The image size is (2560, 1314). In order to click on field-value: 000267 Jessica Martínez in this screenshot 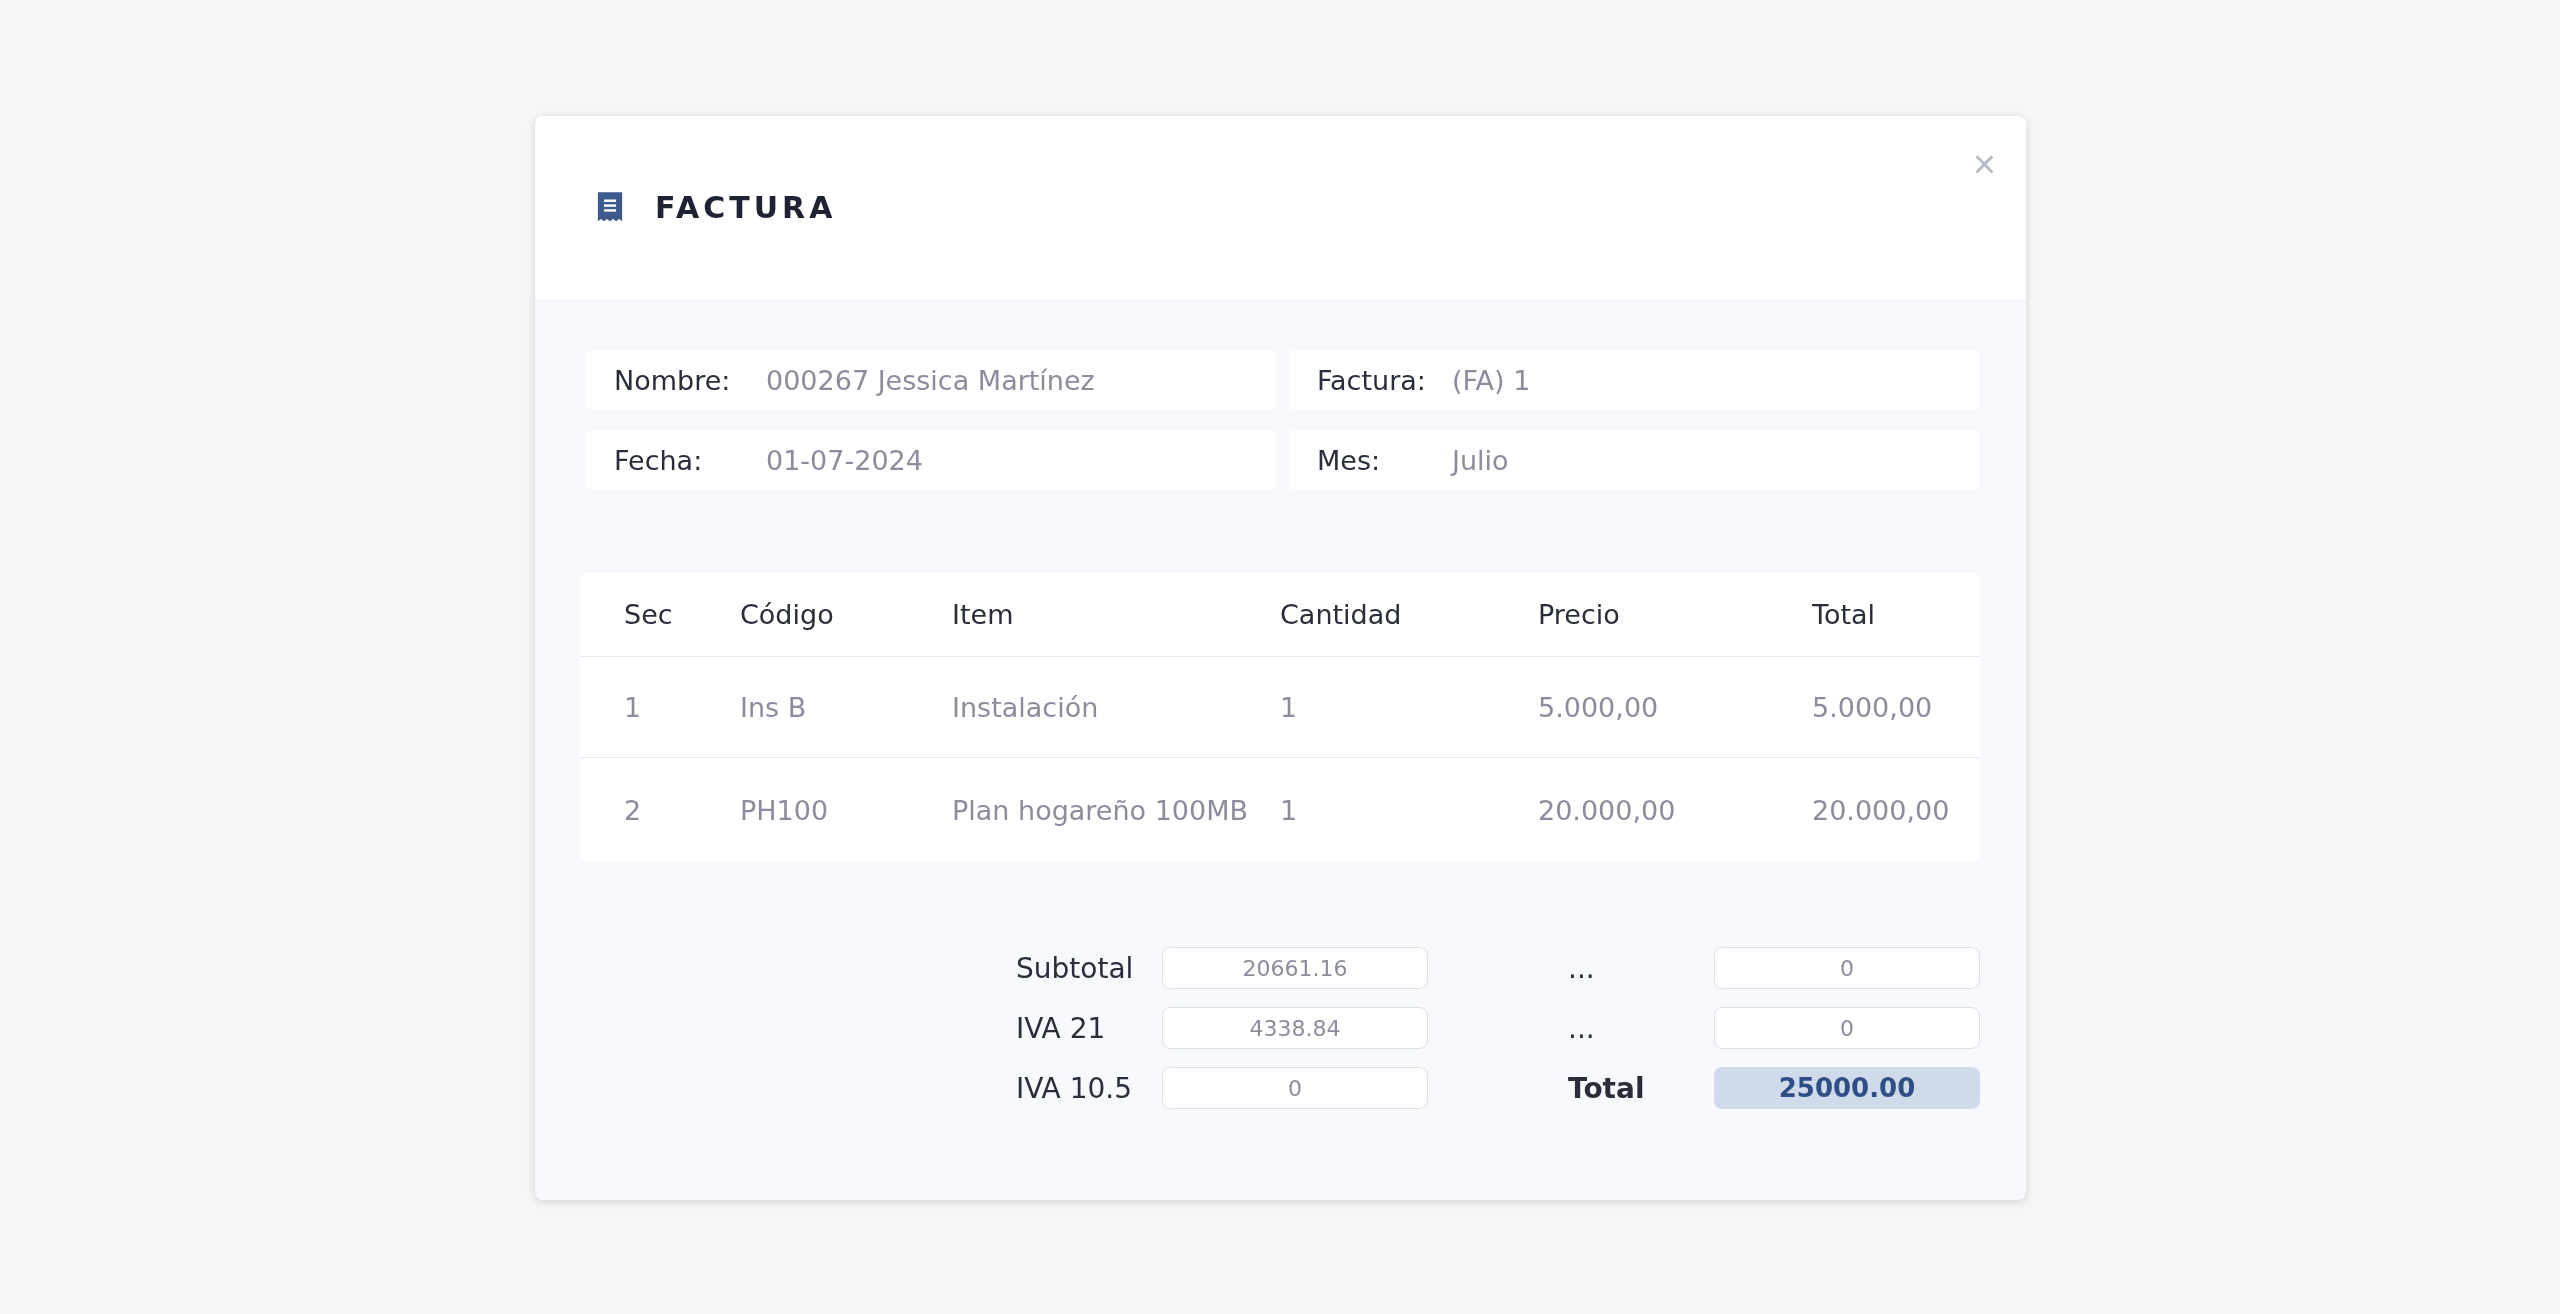, I will do `click(930, 380)`.